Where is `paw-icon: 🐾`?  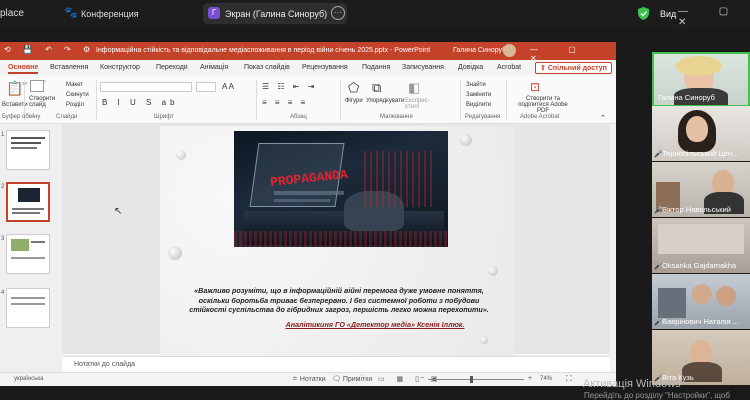
paw-icon: 🐾 is located at coordinates (71, 13).